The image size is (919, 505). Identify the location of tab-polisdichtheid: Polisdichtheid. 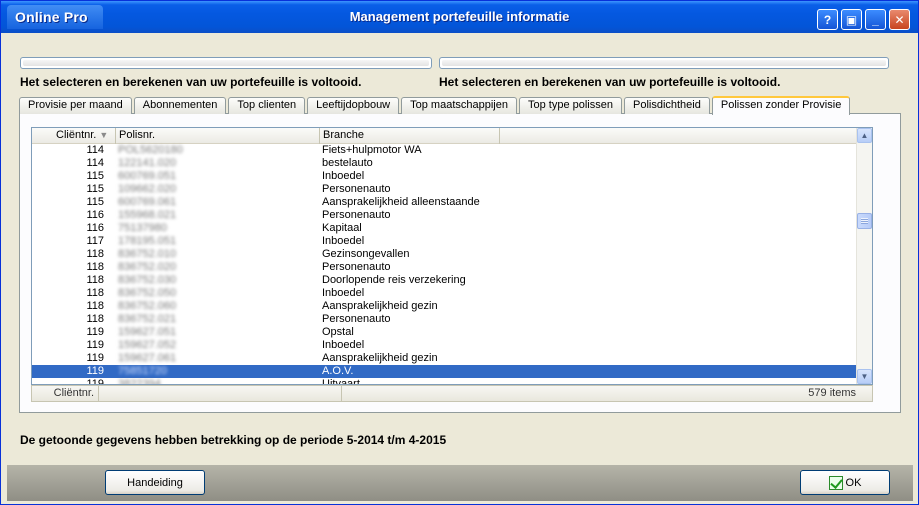
(666, 105).